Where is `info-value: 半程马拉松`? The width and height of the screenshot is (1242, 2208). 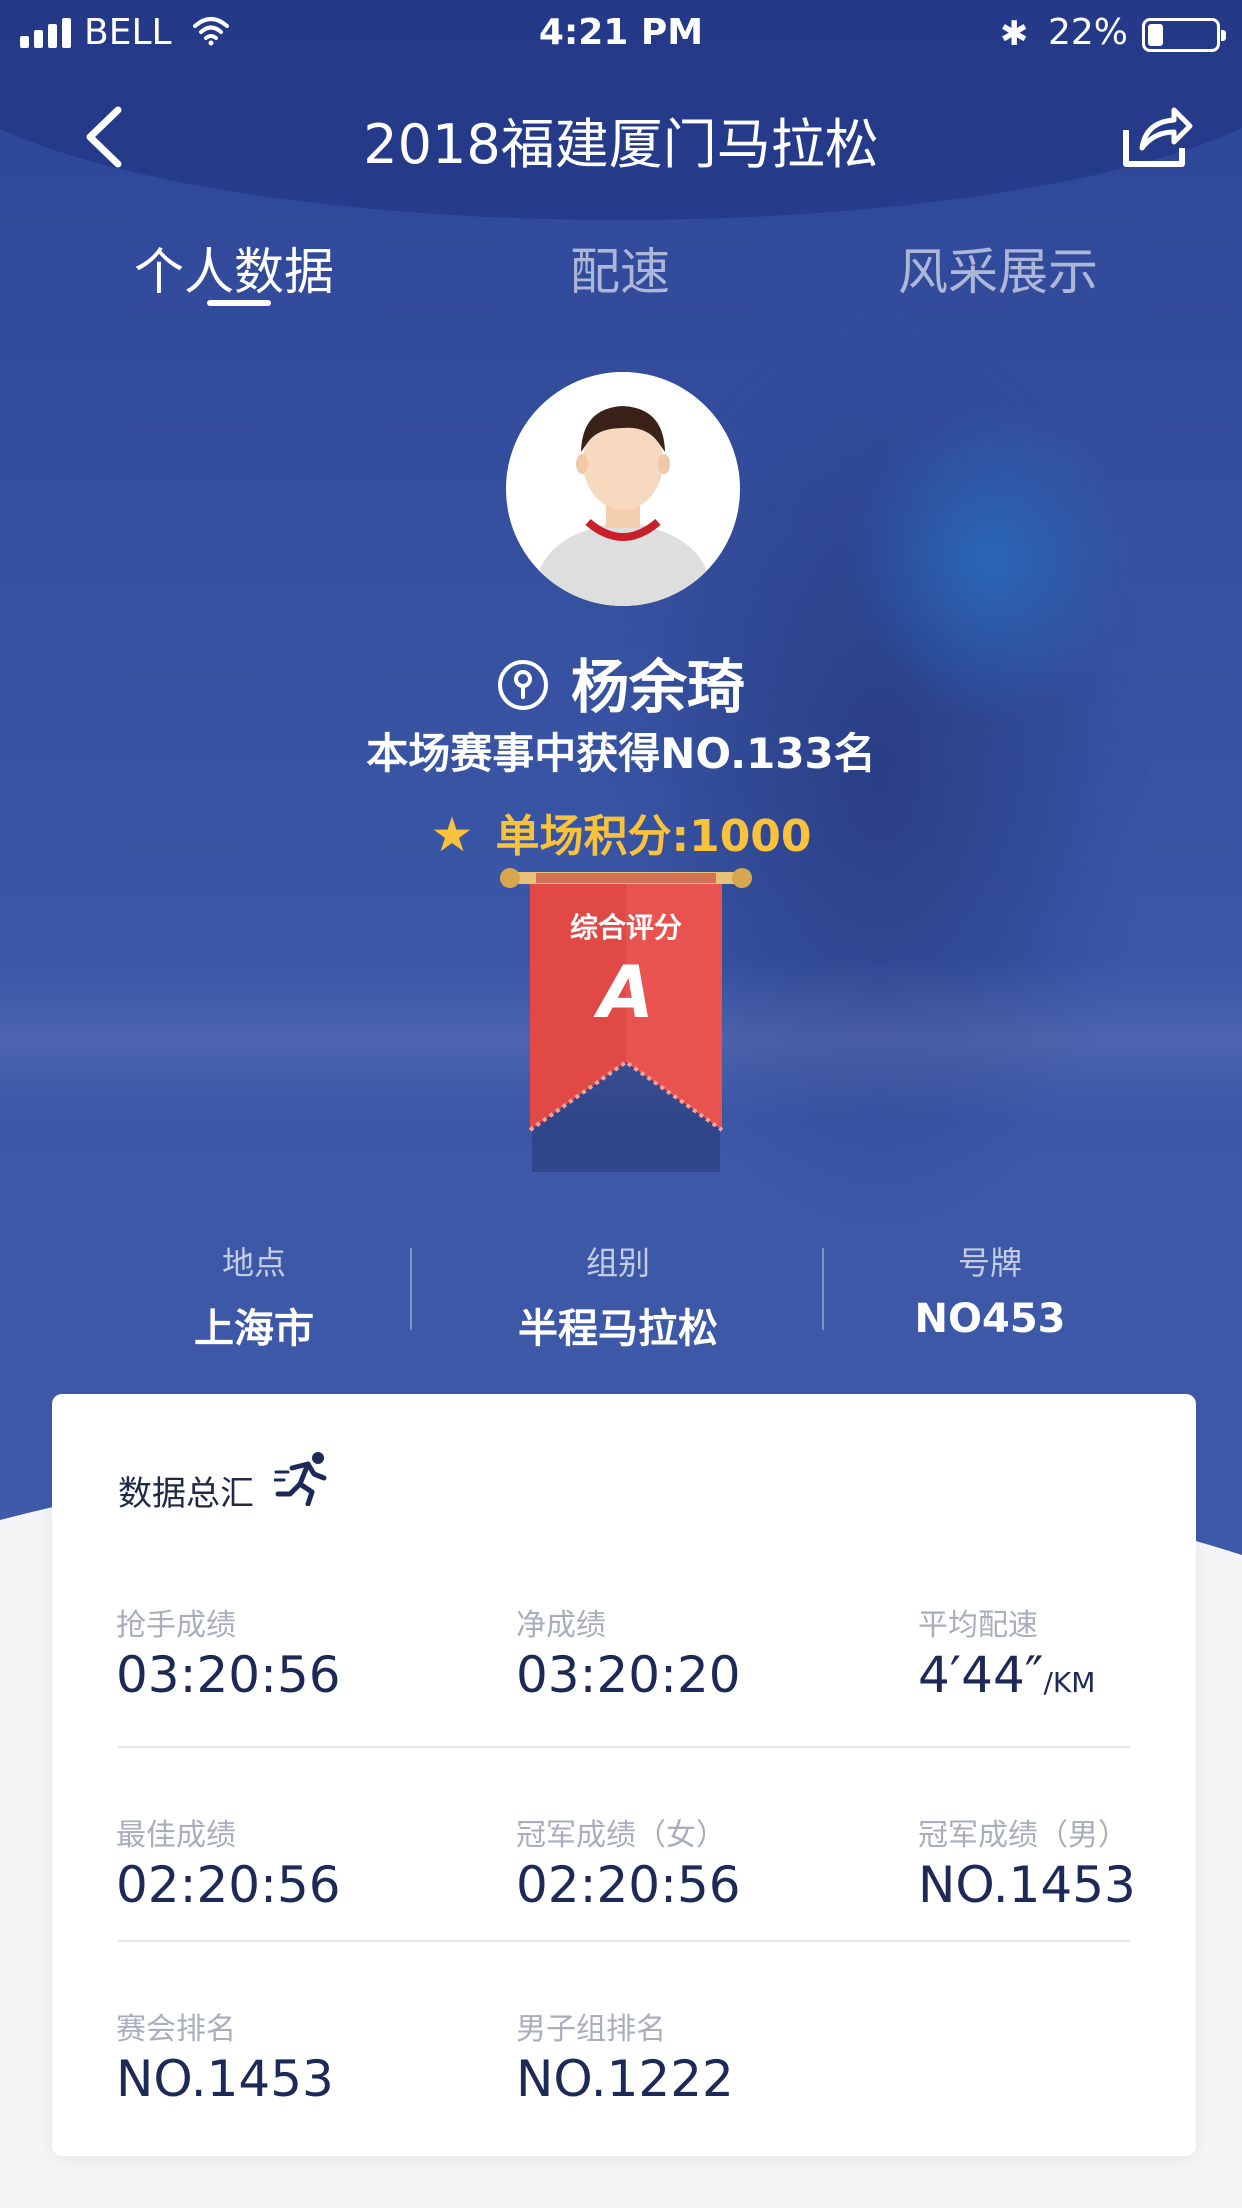
info-value: 半程马拉松 is located at coordinates (618, 1329).